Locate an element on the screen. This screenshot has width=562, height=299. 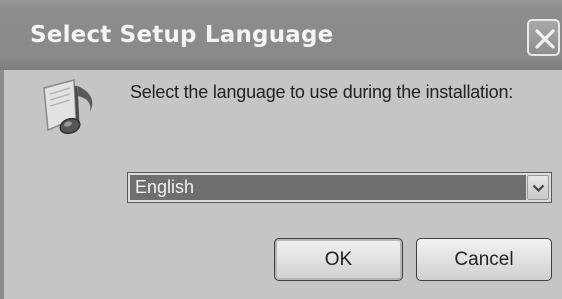
language-select-toggle is located at coordinates (538, 187).